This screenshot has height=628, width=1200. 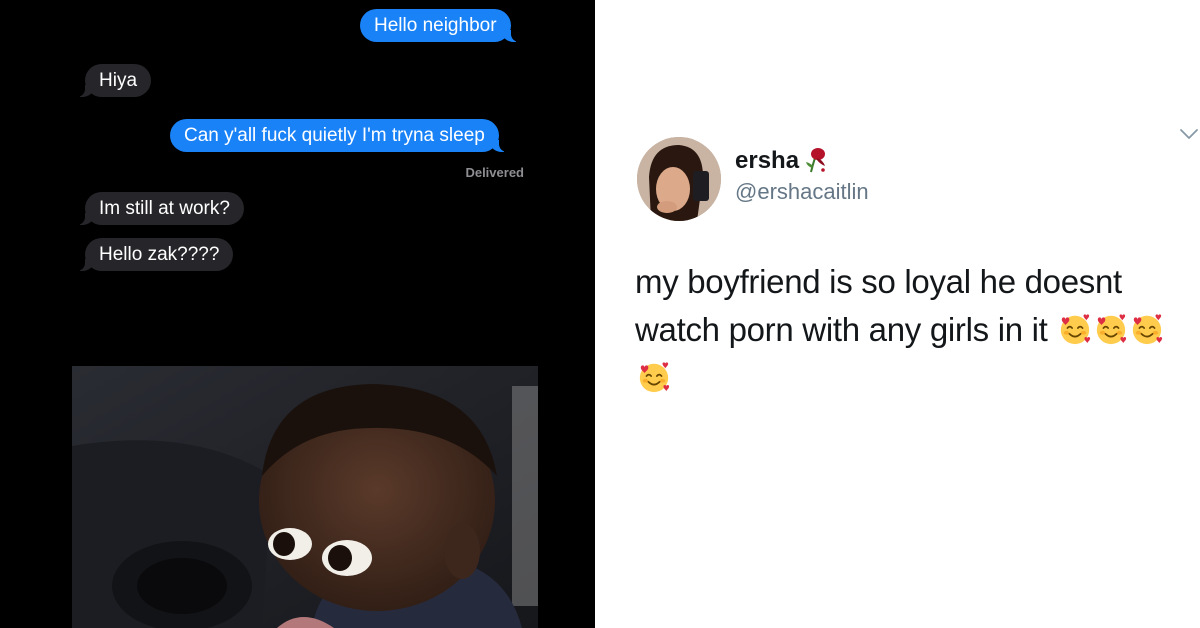 What do you see at coordinates (435, 25) in the screenshot?
I see `message-text: Hello neighbor` at bounding box center [435, 25].